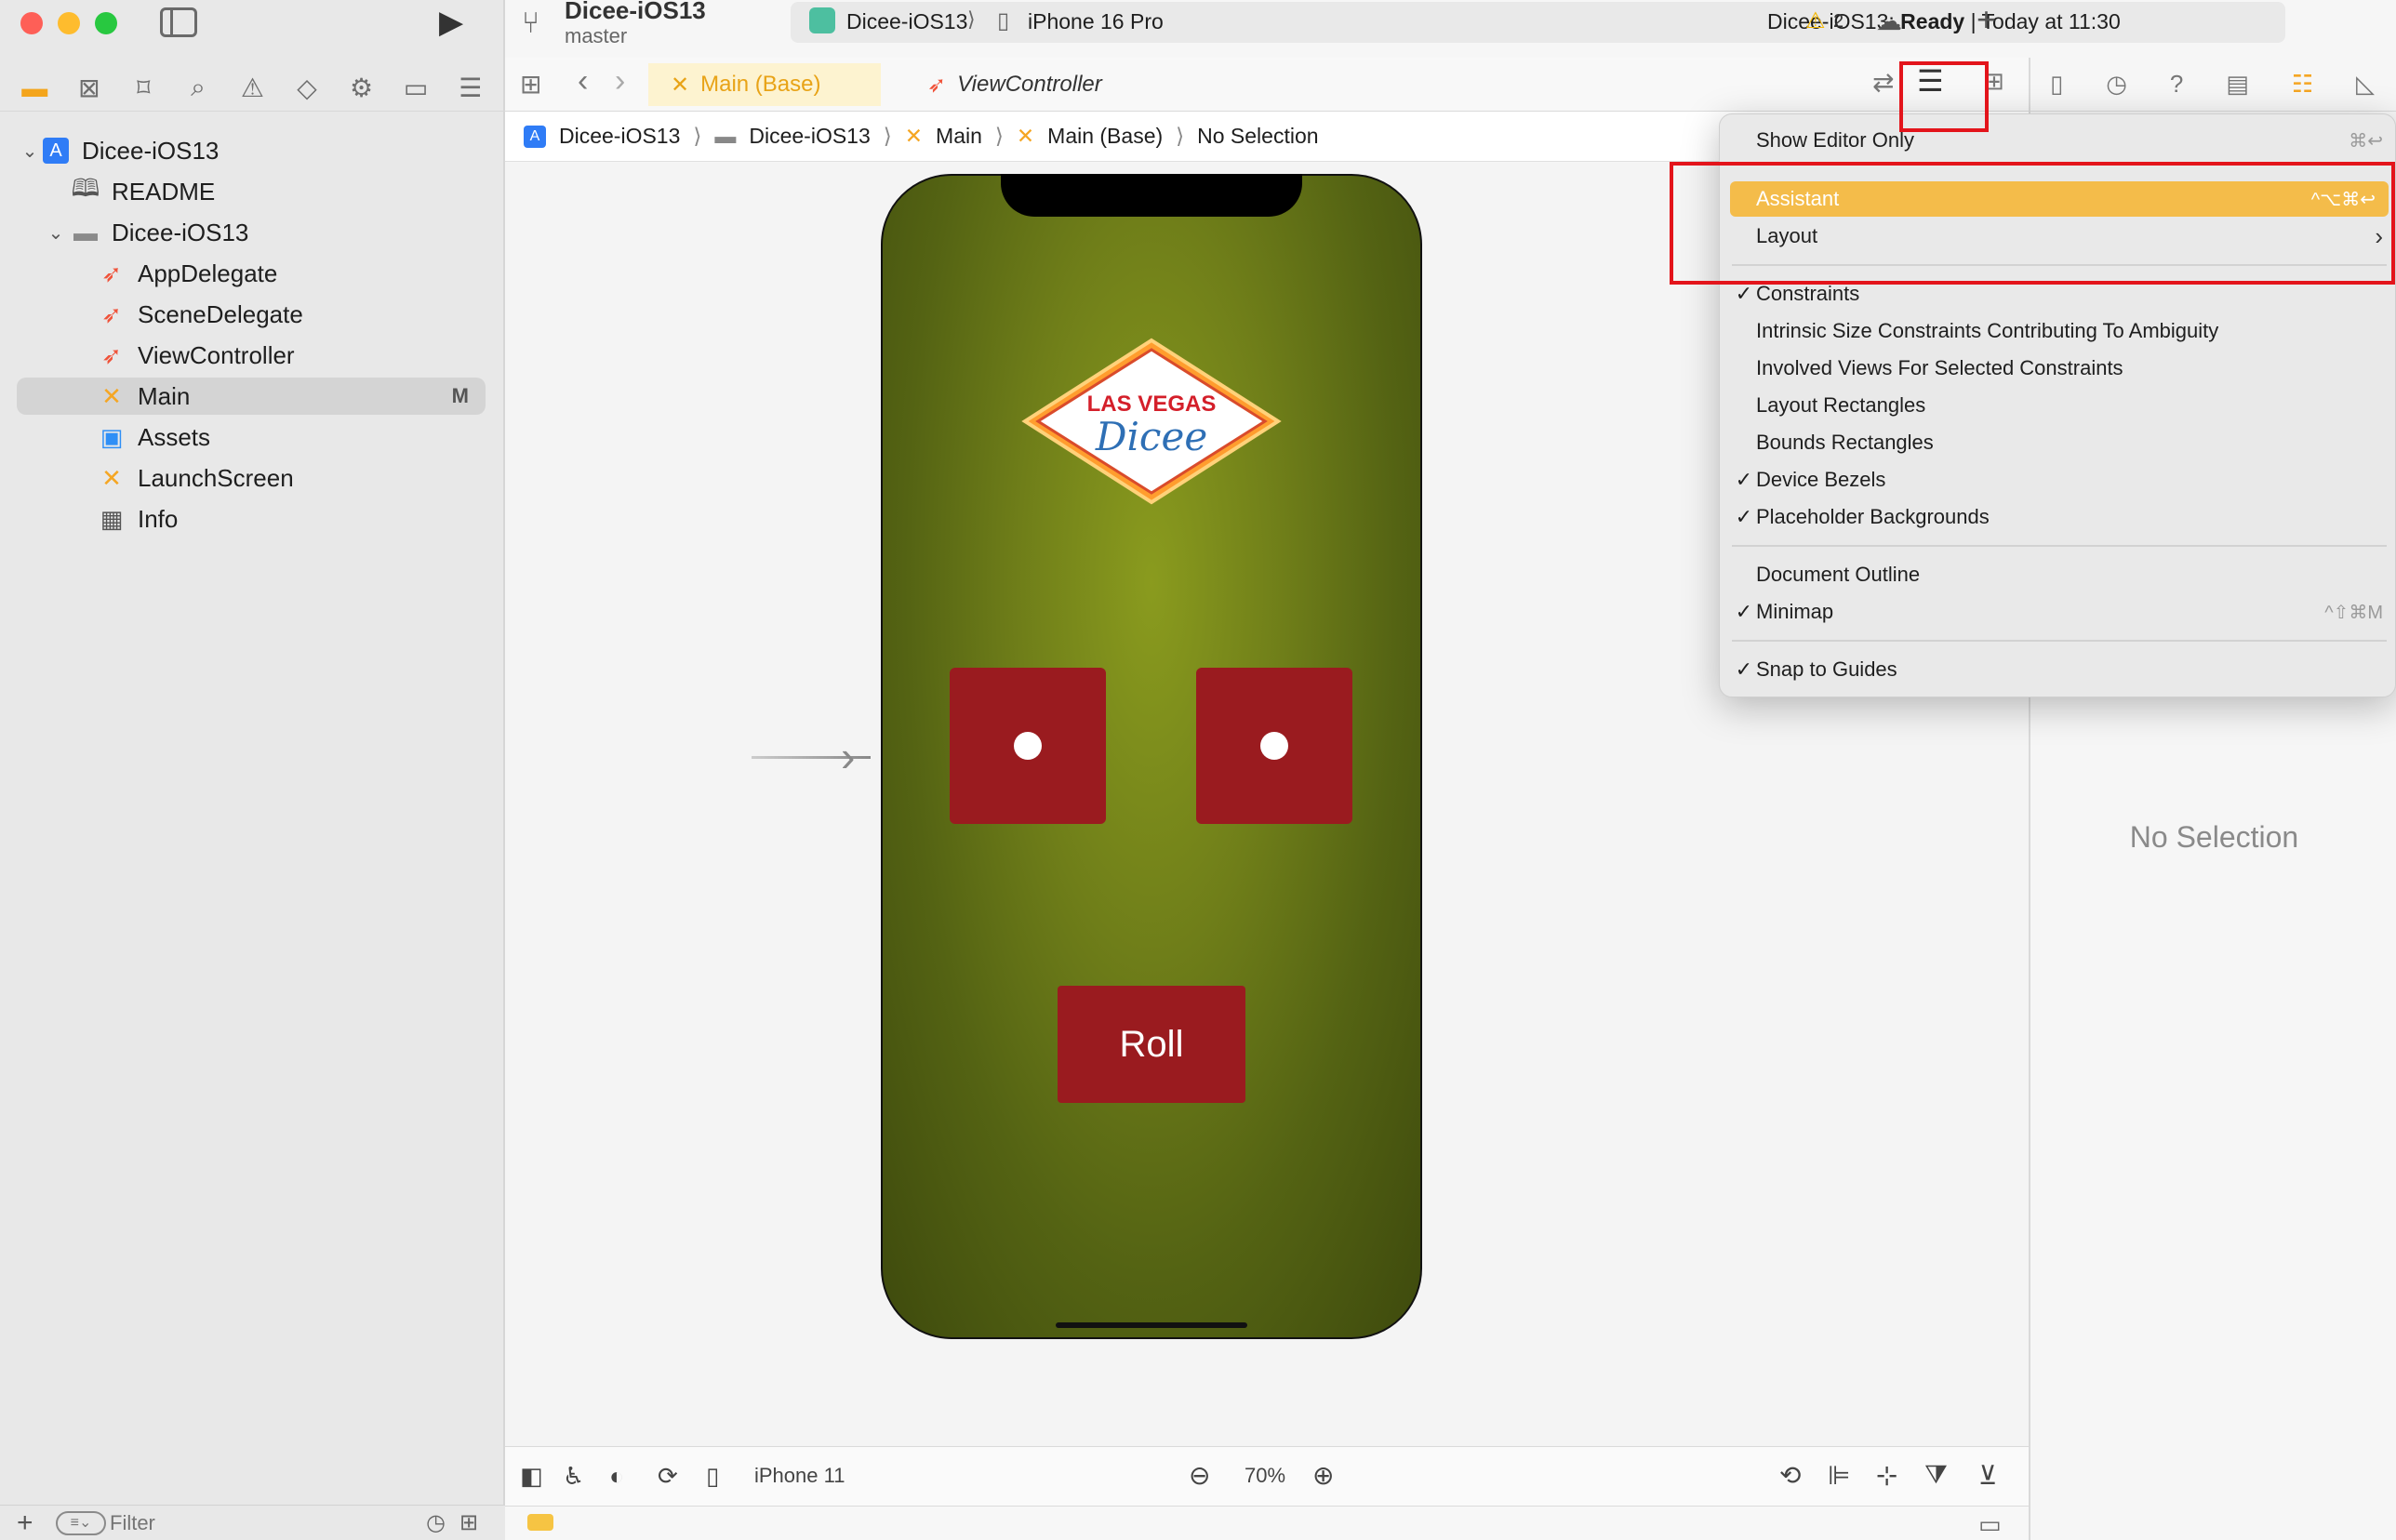  Describe the element at coordinates (1274, 746) in the screenshot. I see `dice-image-right` at that location.